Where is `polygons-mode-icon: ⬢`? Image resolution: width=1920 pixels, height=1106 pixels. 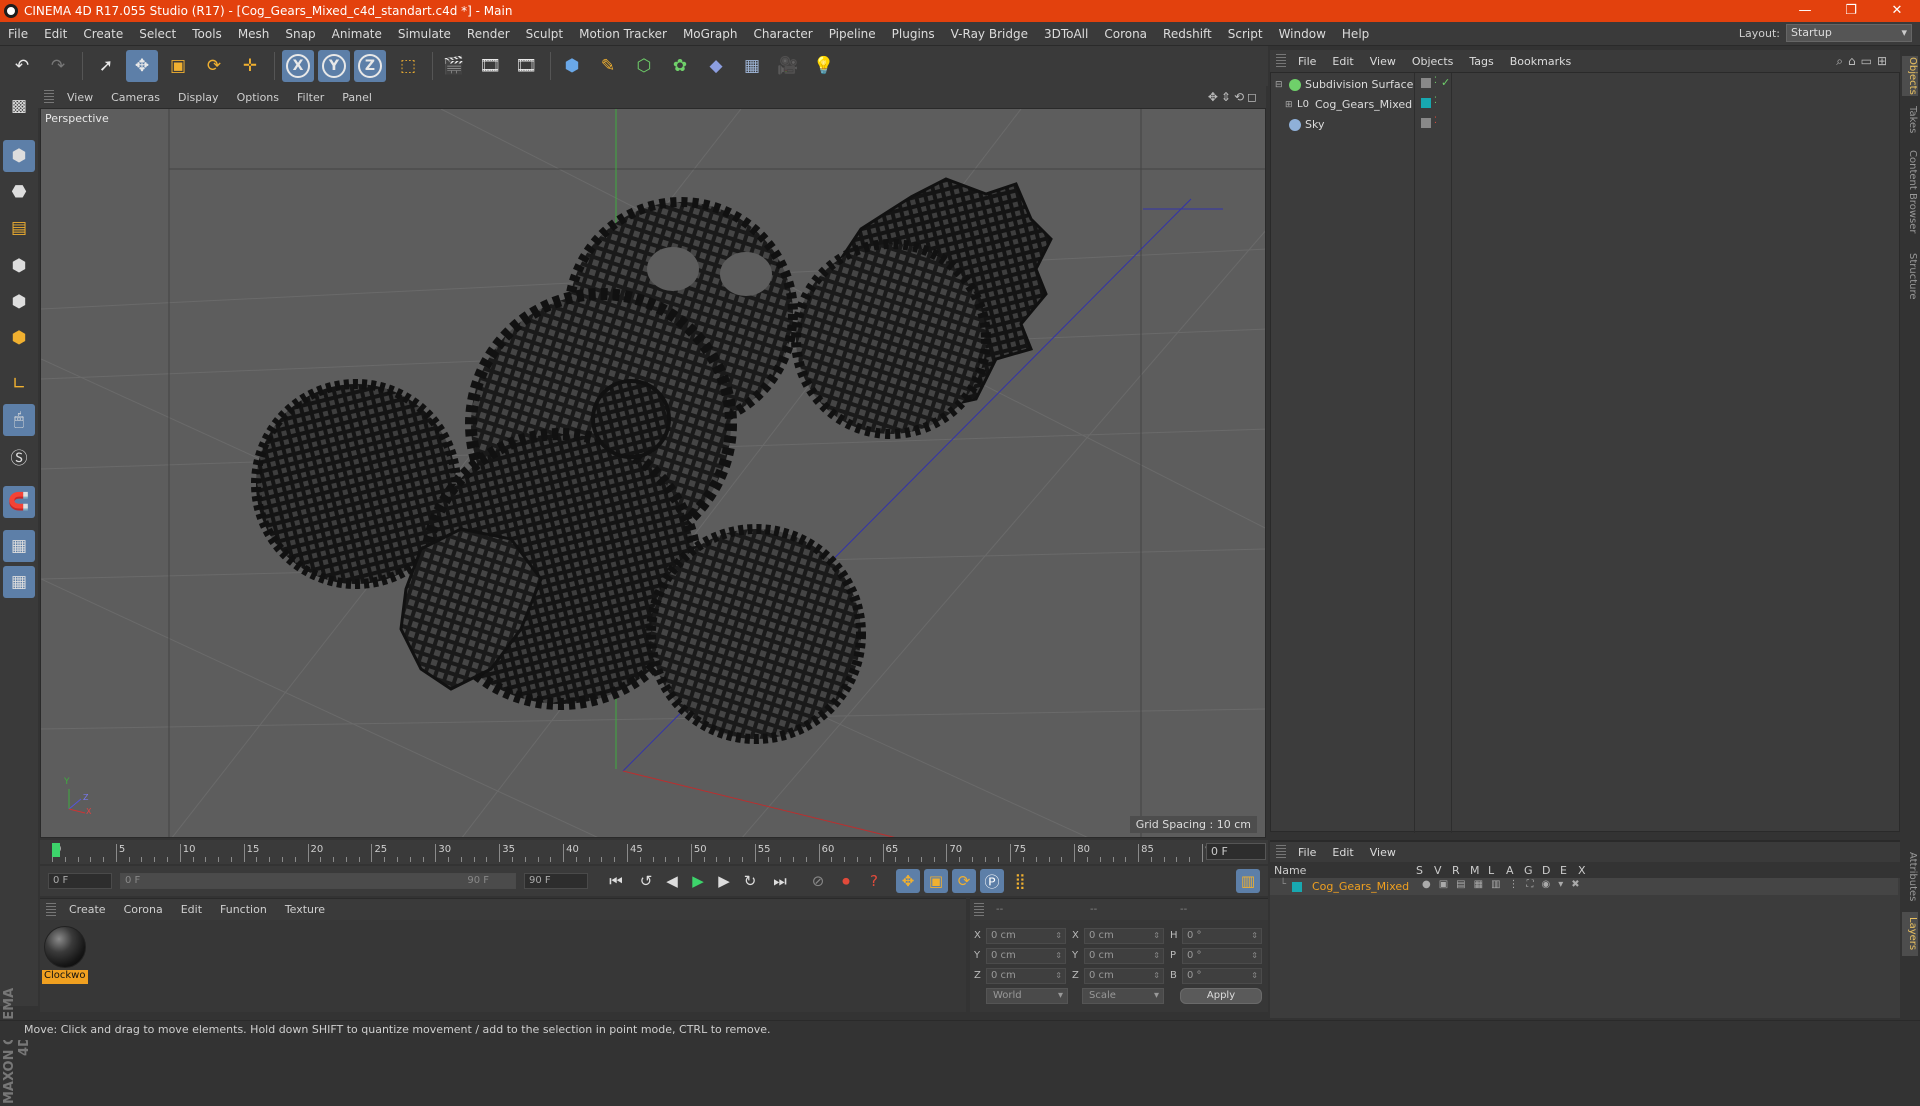 polygons-mode-icon: ⬢ is located at coordinates (19, 338).